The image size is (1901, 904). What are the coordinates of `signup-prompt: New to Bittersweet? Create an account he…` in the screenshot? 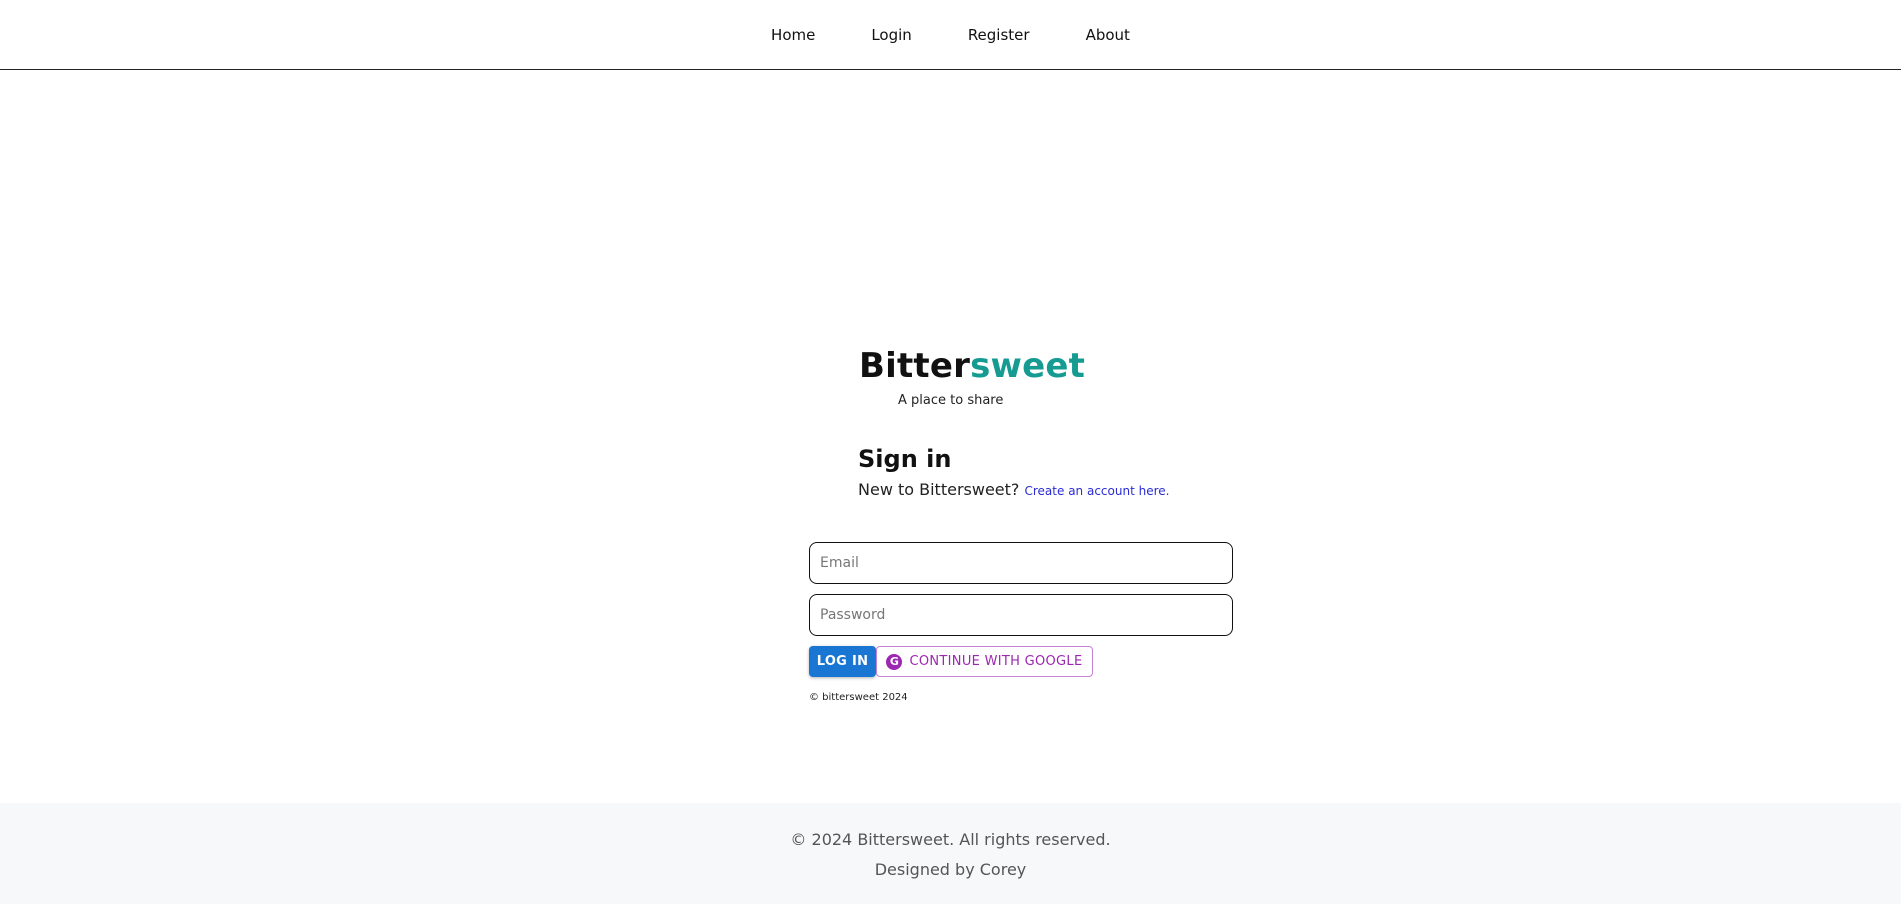 It's located at (1013, 489).